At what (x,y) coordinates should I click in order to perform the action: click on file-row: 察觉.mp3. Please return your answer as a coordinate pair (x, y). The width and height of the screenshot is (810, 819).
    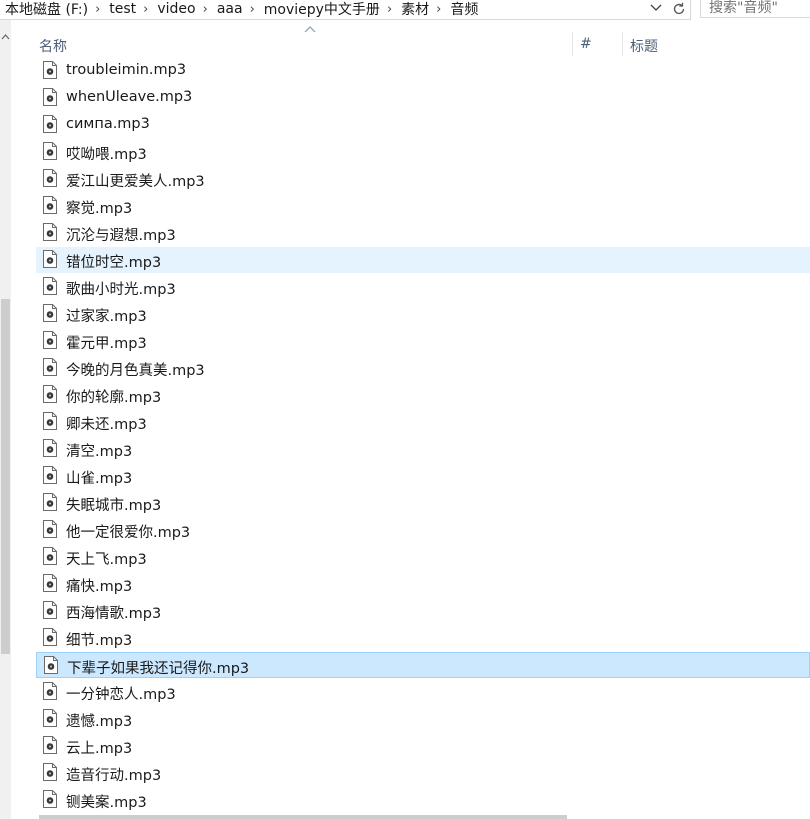
    Looking at the image, I should click on (423, 206).